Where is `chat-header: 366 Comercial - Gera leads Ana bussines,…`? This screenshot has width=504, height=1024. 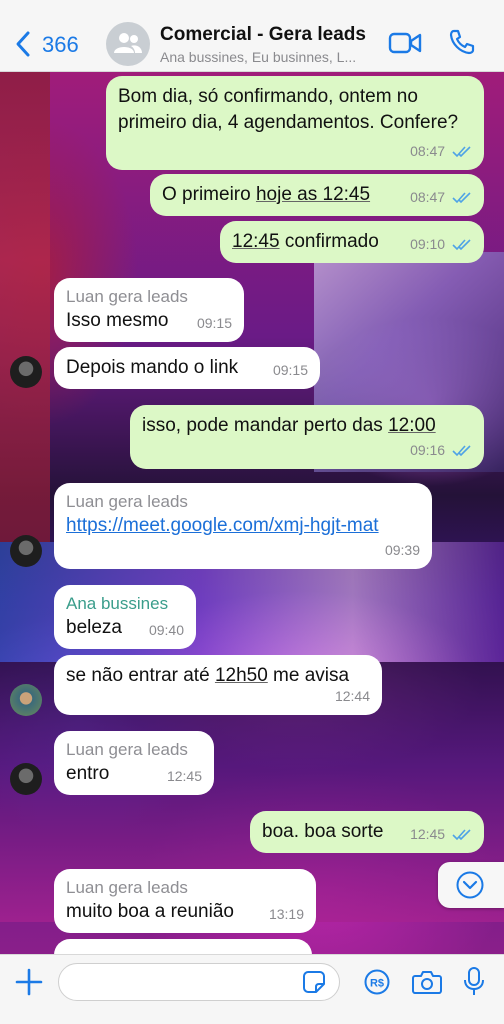 chat-header: 366 Comercial - Gera leads Ana bussines,… is located at coordinates (252, 36).